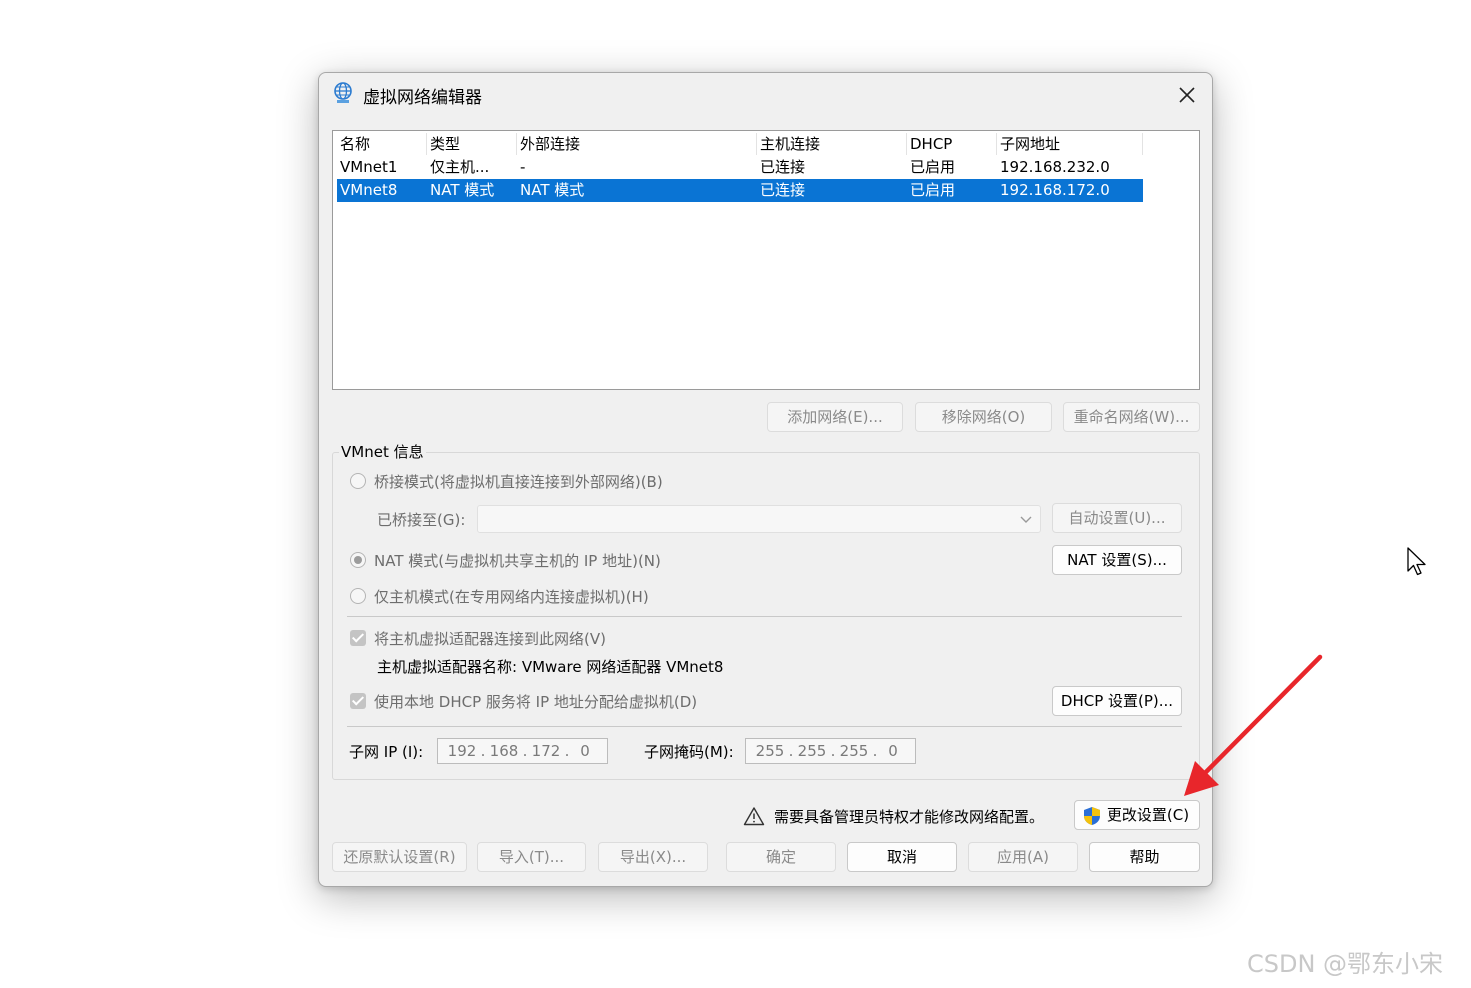 Image resolution: width=1471 pixels, height=988 pixels. What do you see at coordinates (1092, 816) in the screenshot?
I see `uac-shield-icon` at bounding box center [1092, 816].